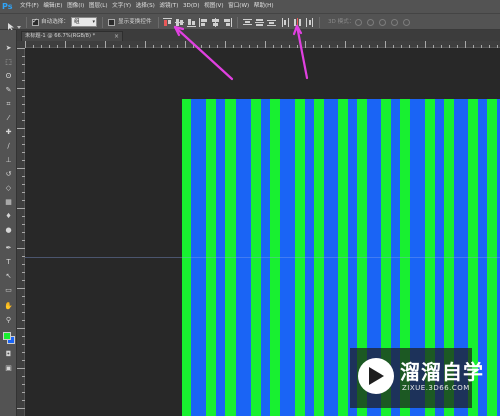  Describe the element at coordinates (8, 90) in the screenshot. I see `quick-select-tool: ✎` at that location.